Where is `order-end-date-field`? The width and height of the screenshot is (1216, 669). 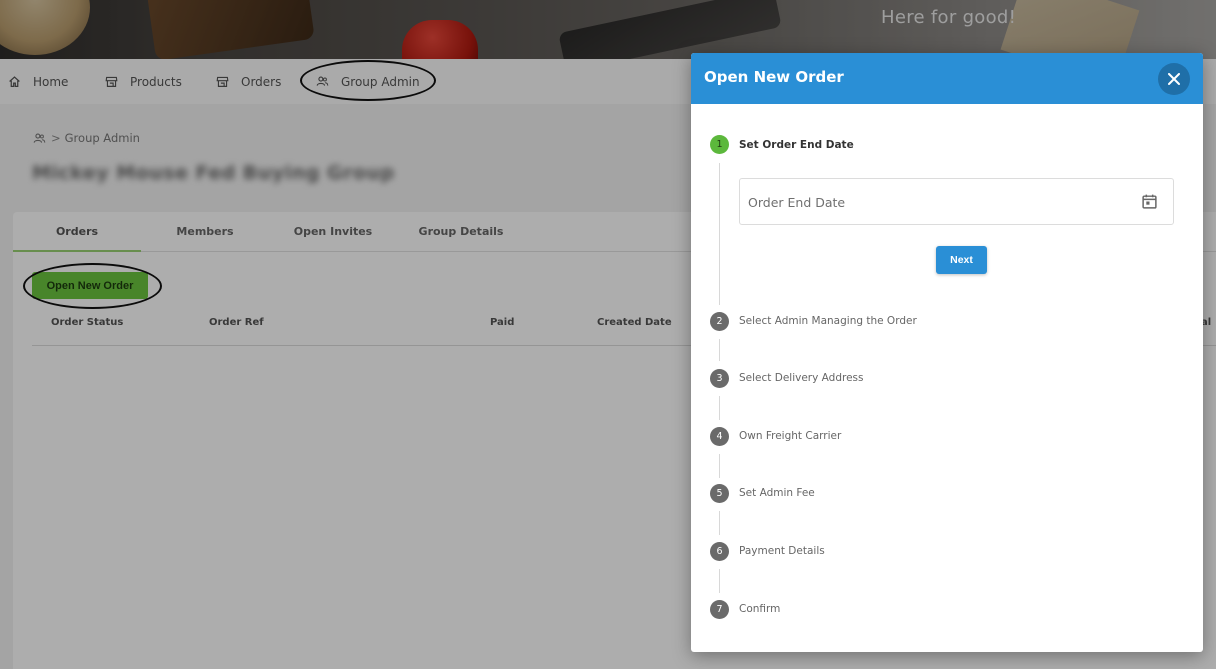 order-end-date-field is located at coordinates (956, 201).